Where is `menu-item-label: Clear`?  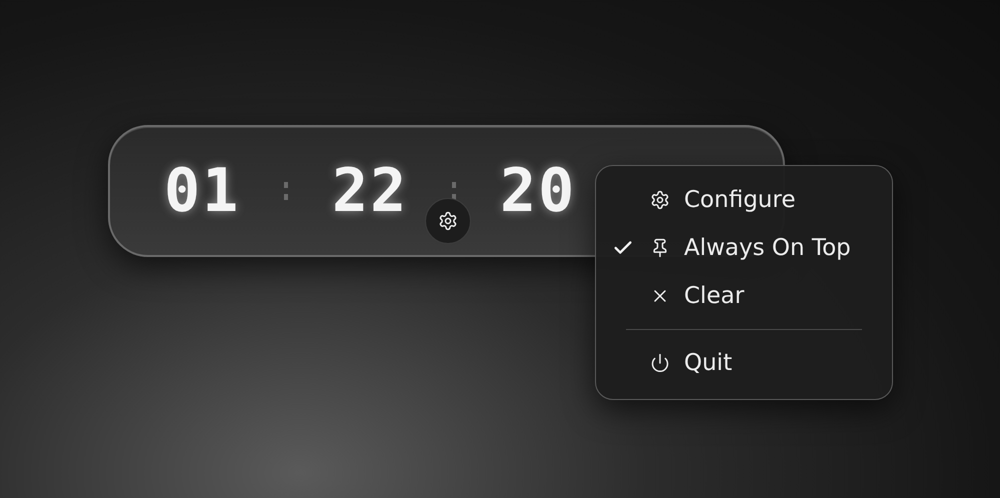
menu-item-label: Clear is located at coordinates (714, 296).